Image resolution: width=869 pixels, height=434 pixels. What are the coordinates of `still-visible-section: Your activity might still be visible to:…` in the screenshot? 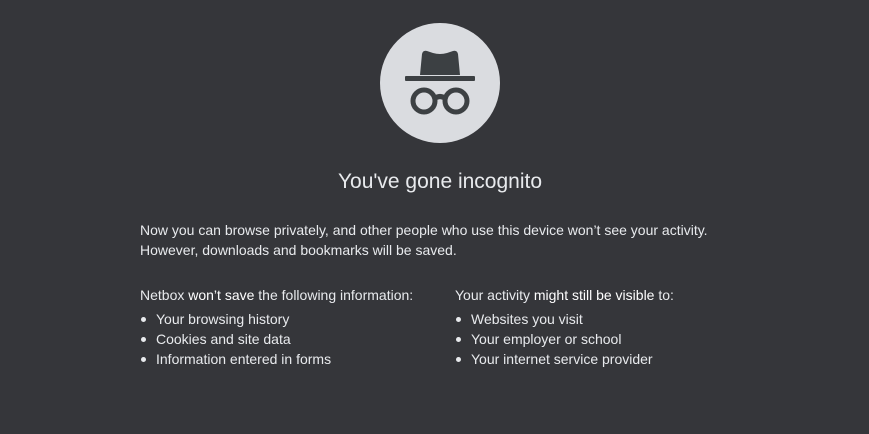 It's located at (605, 327).